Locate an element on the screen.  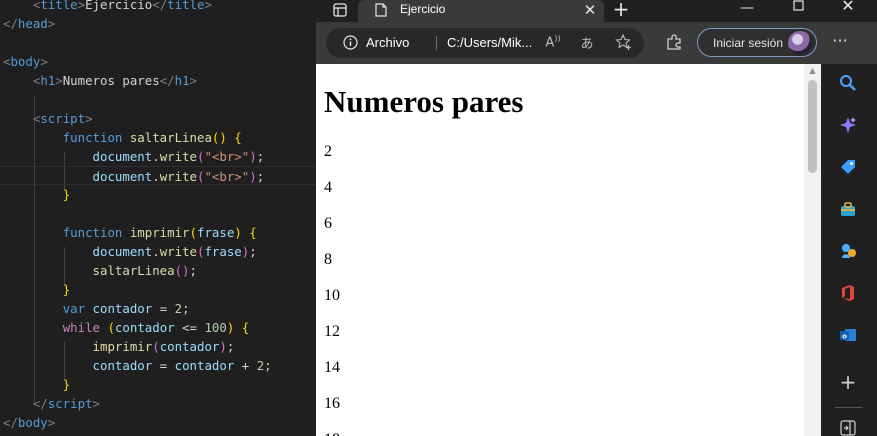
code-line: <h1>Numeros pares</h1> is located at coordinates (98, 80).